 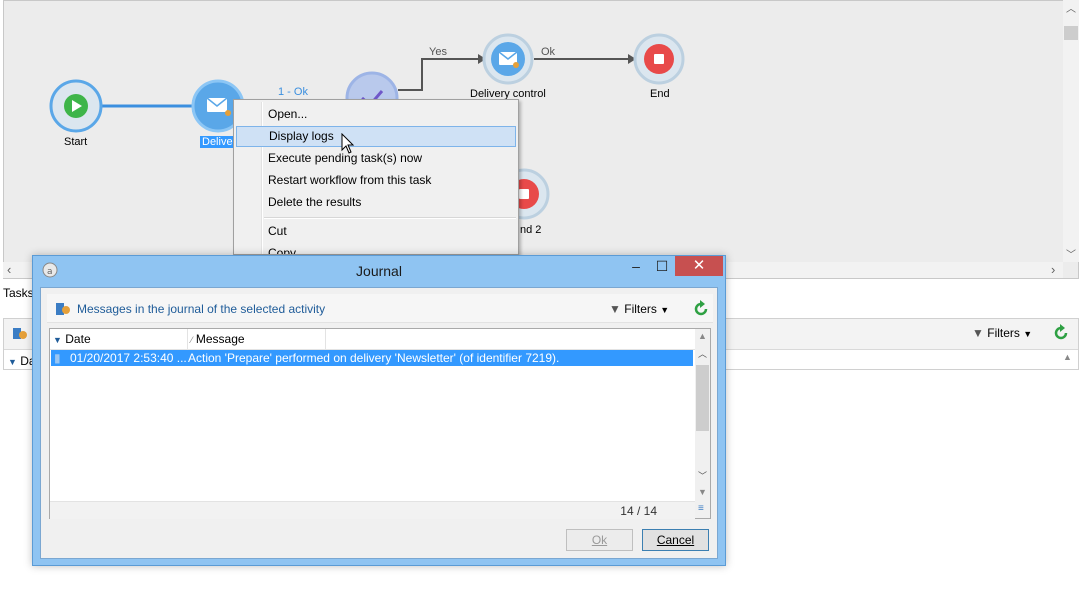 I want to click on end2-label: nd 2, so click(x=531, y=230).